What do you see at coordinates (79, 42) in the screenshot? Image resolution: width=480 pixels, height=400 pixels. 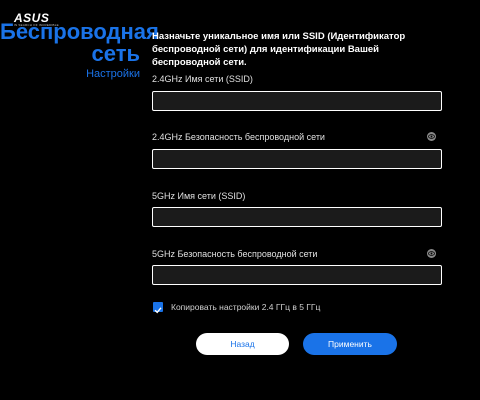 I see `page-title: Беспроводная сеть` at bounding box center [79, 42].